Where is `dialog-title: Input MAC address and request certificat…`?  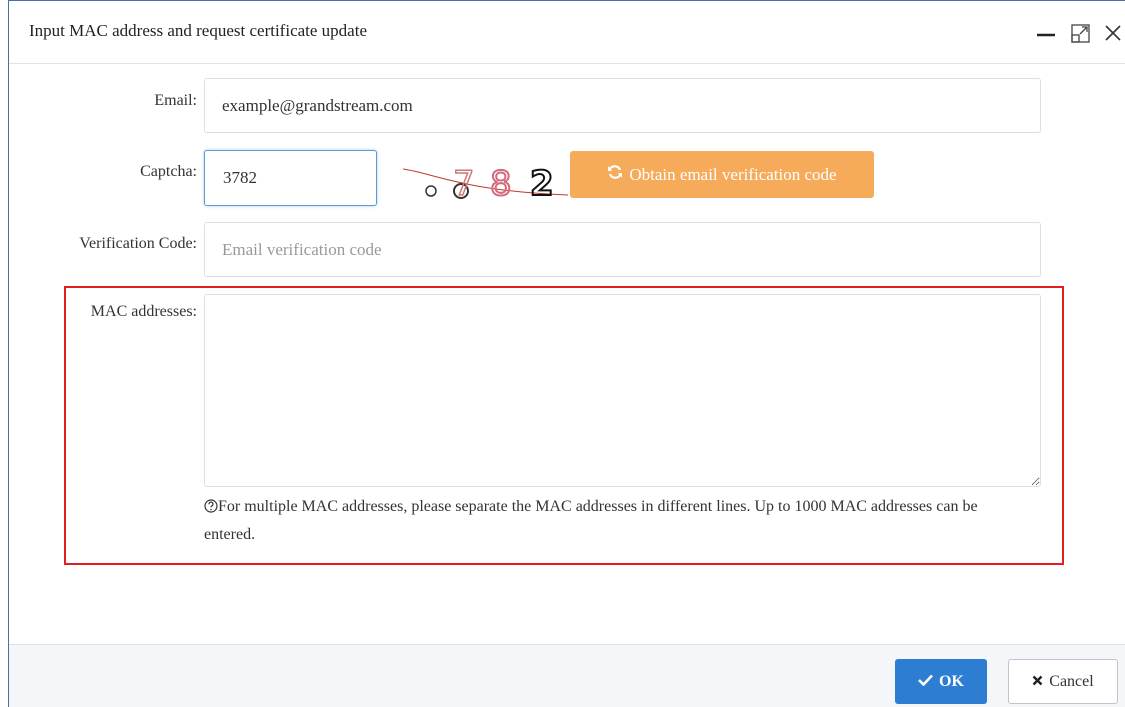
dialog-title: Input MAC address and request certificat… is located at coordinates (198, 30).